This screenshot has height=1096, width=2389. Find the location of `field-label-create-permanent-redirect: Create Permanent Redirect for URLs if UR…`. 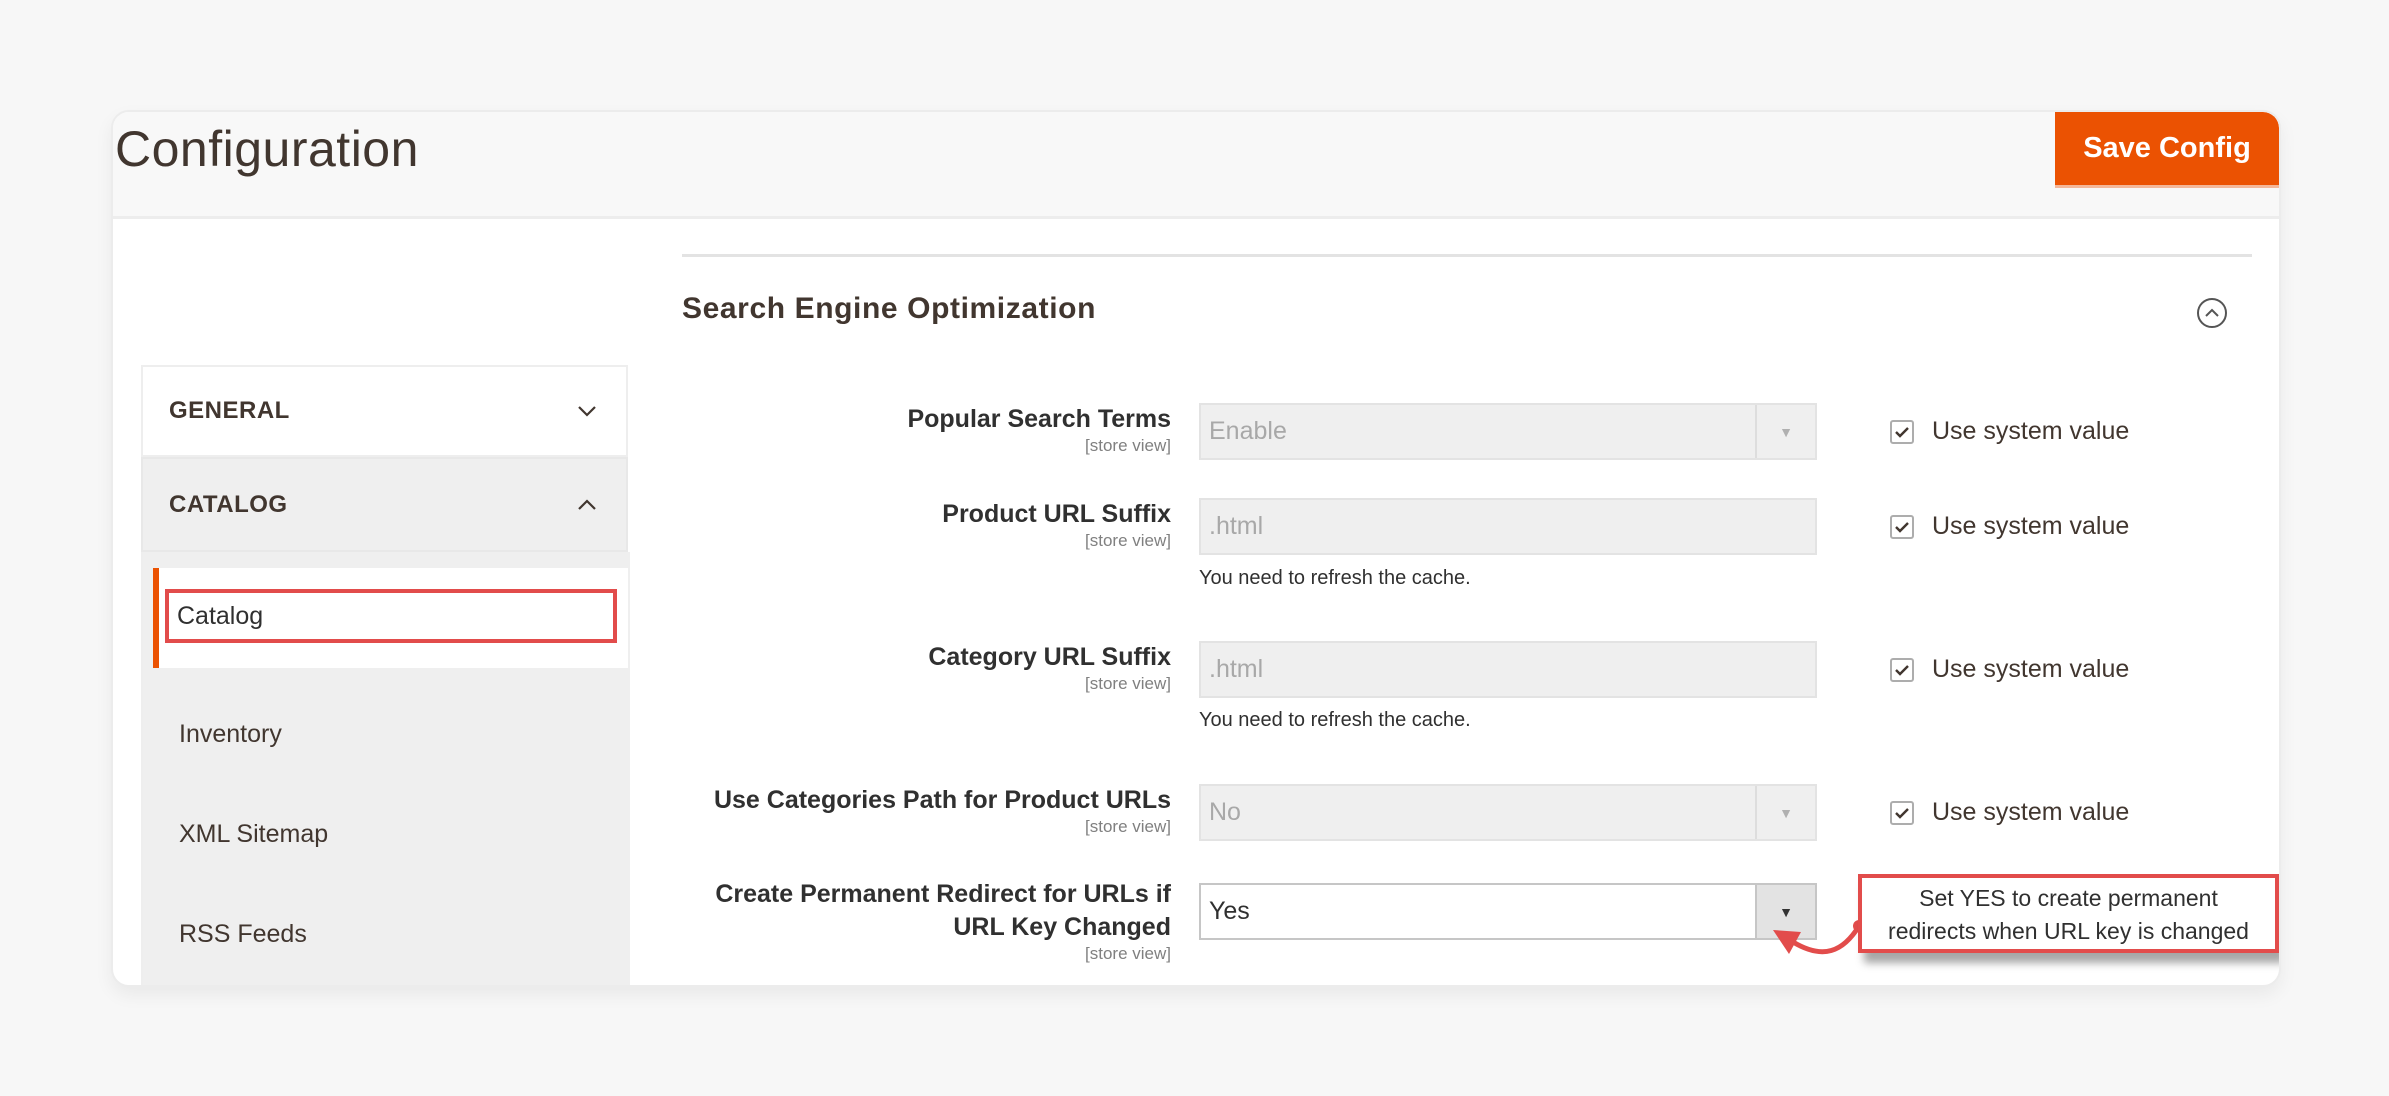

field-label-create-permanent-redirect: Create Permanent Redirect for URLs if UR… is located at coordinates (911, 921).